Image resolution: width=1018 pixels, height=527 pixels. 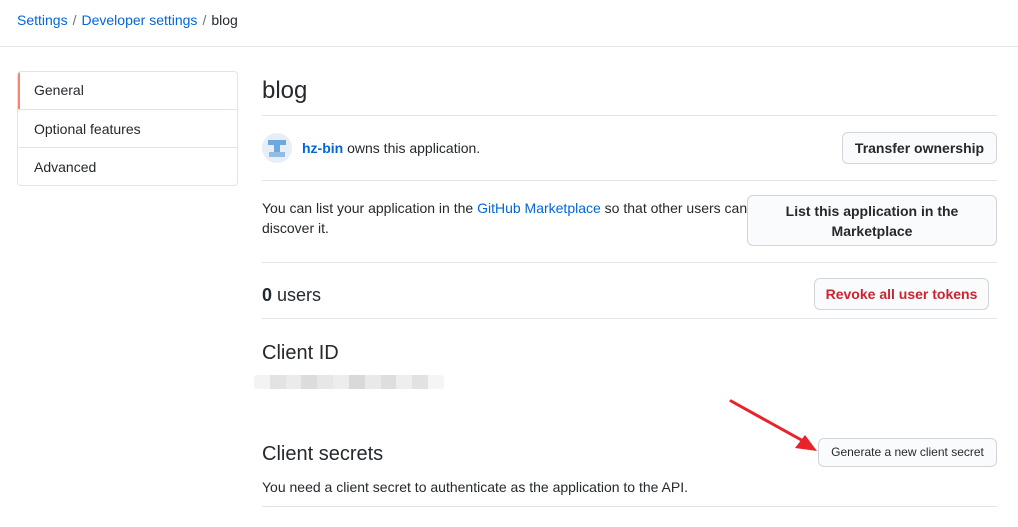 I want to click on owner-suffix: owns this application., so click(x=412, y=148).